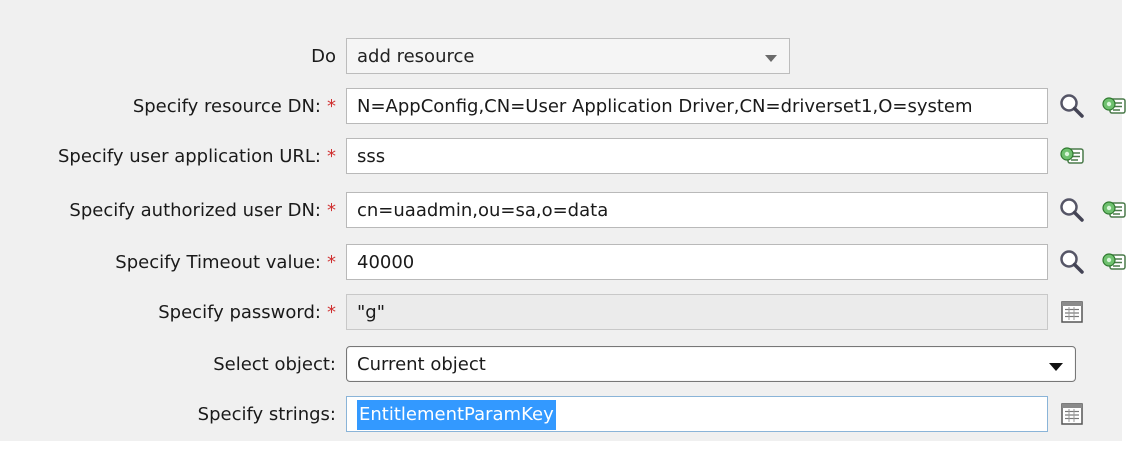  Describe the element at coordinates (456, 415) in the screenshot. I see `strings-value: EntitlementParamKey` at that location.